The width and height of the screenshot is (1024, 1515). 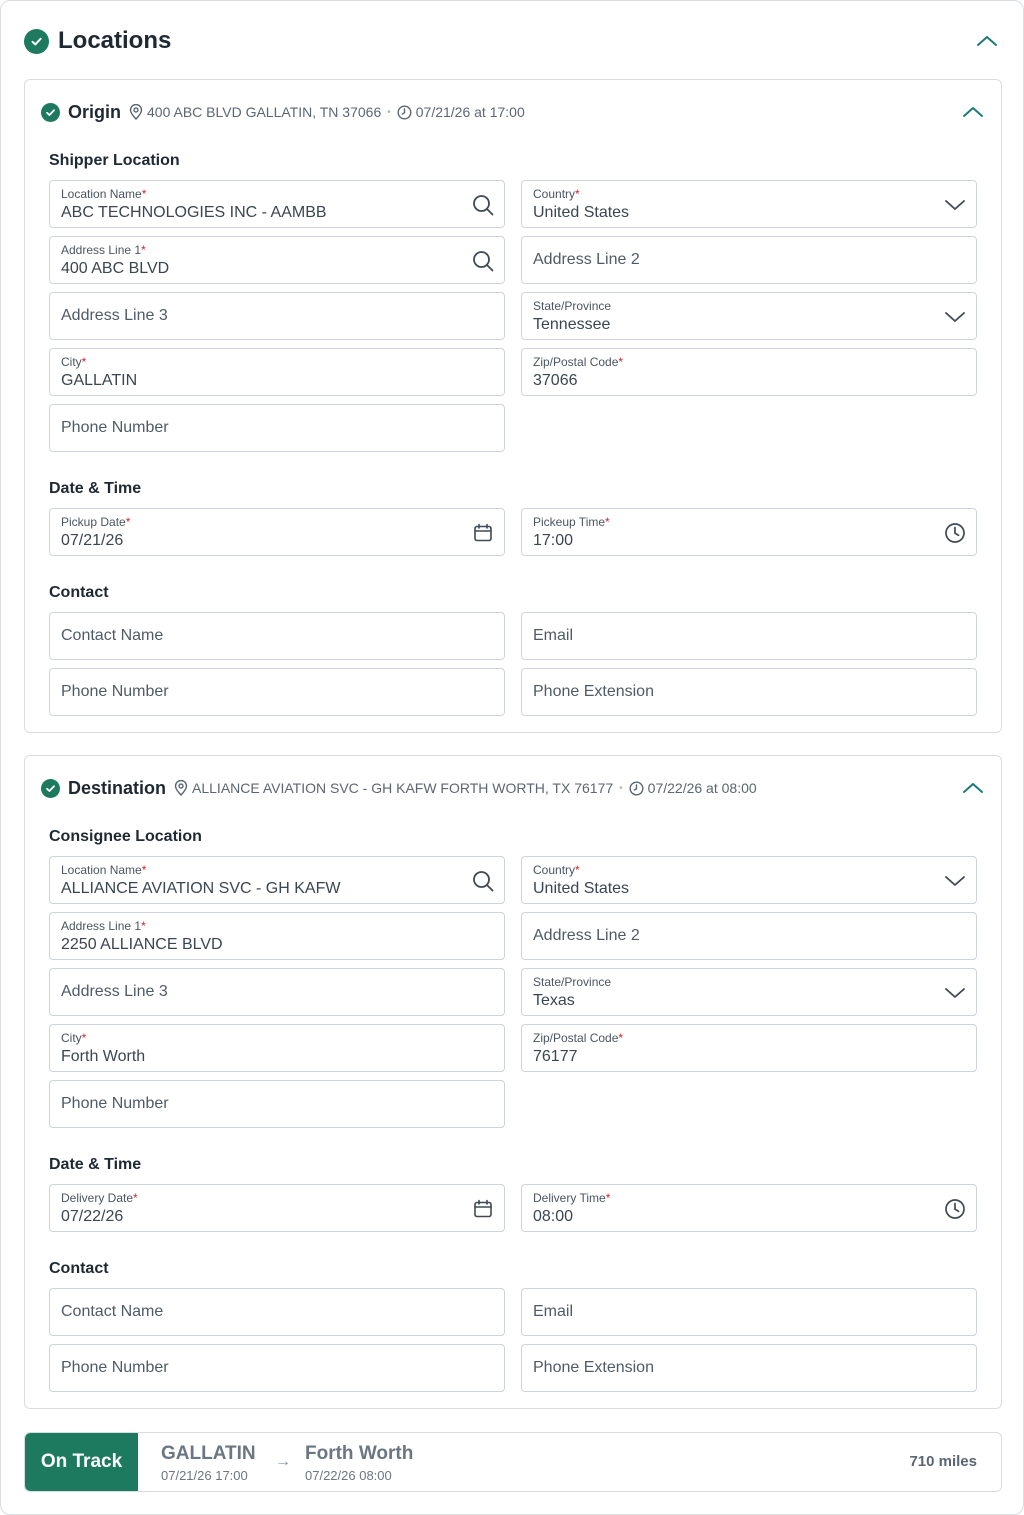 I want to click on origin-contact-name-field: Contact Name, so click(x=277, y=636).